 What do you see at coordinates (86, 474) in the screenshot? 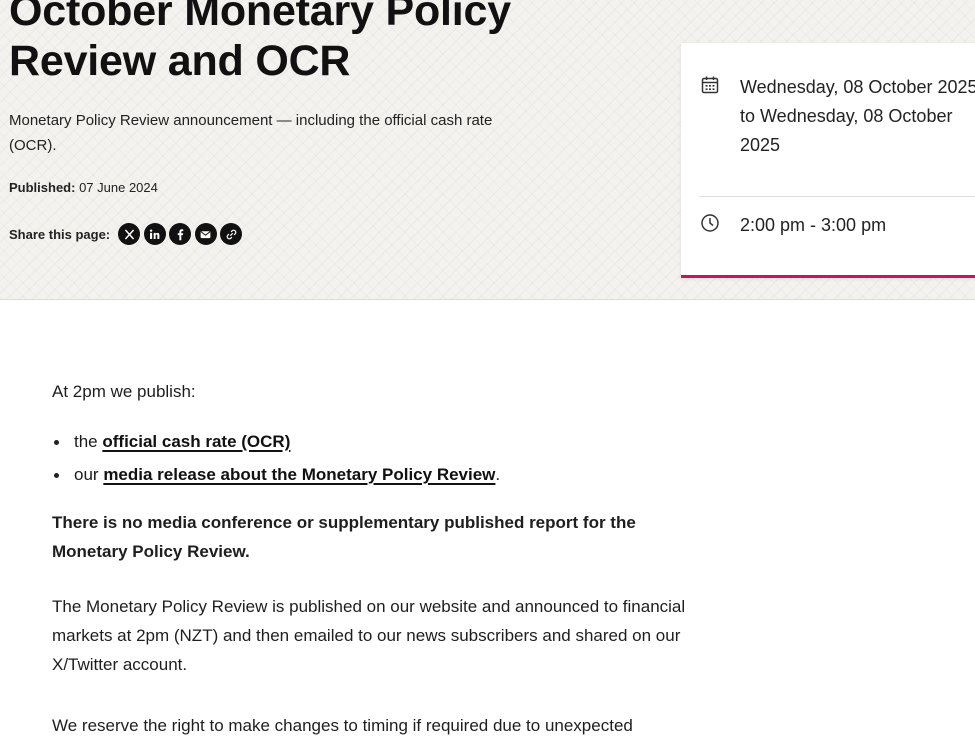
I see `list-item-prefix: our` at bounding box center [86, 474].